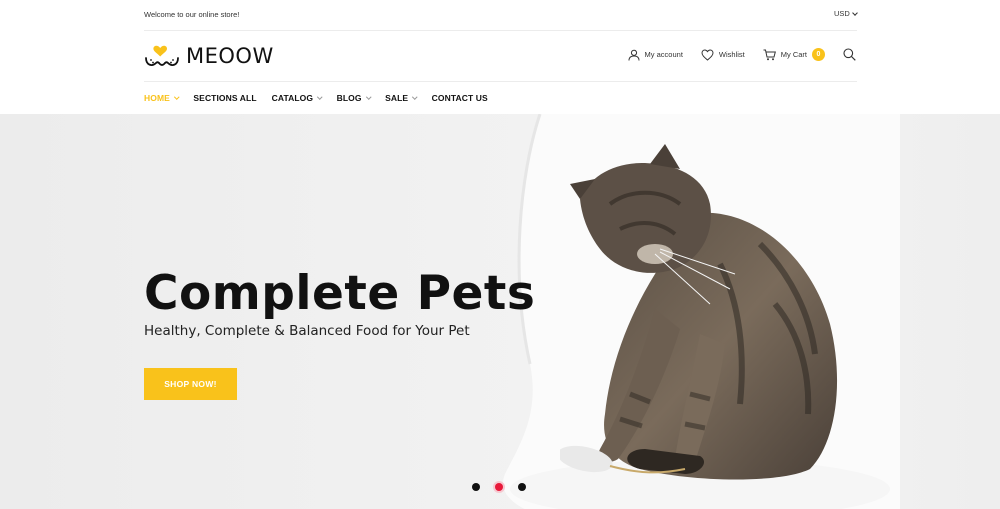 The width and height of the screenshot is (1000, 509). What do you see at coordinates (769, 54) in the screenshot?
I see `cart-icon` at bounding box center [769, 54].